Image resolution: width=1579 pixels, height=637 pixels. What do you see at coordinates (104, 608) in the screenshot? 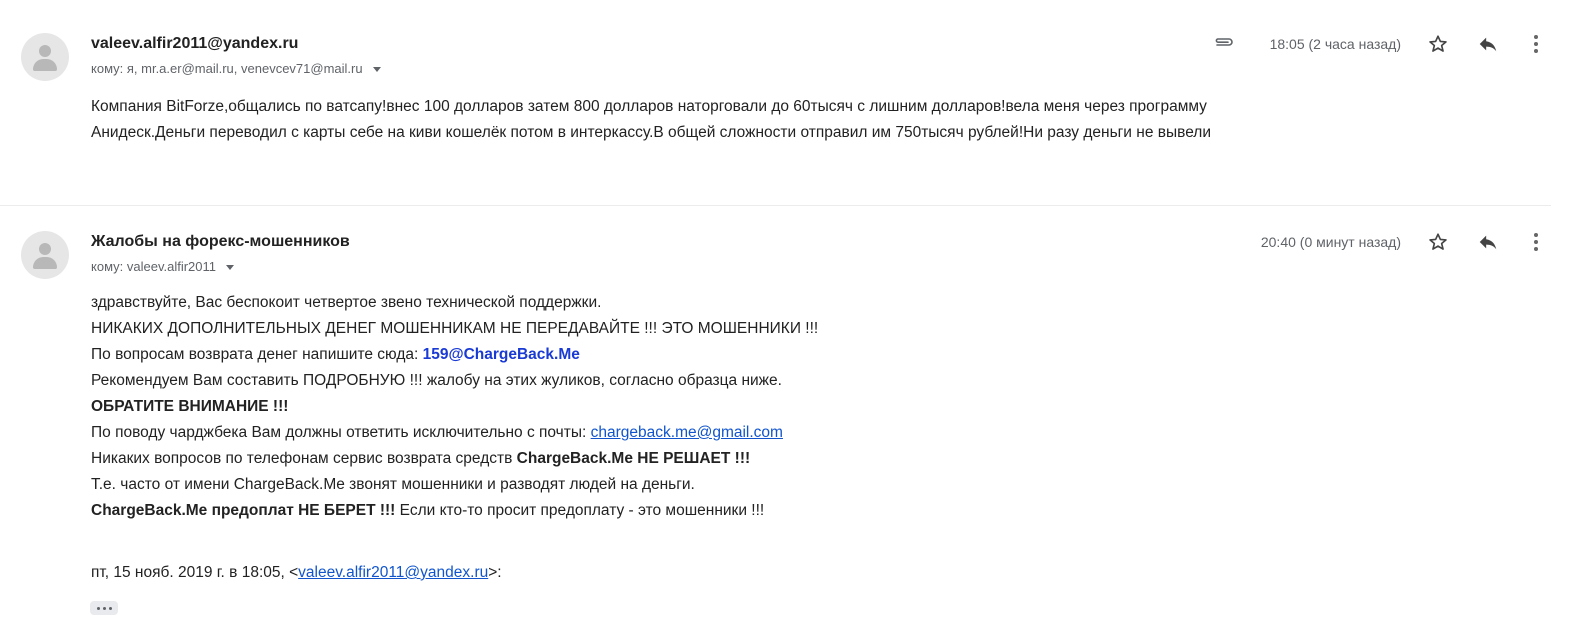
I see `ellipsis-icon` at bounding box center [104, 608].